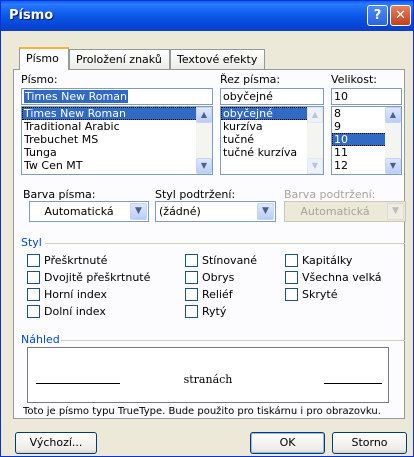 The image size is (414, 457). Describe the element at coordinates (204, 140) in the screenshot. I see `font-list-scrollbar: ▲ ▼` at that location.